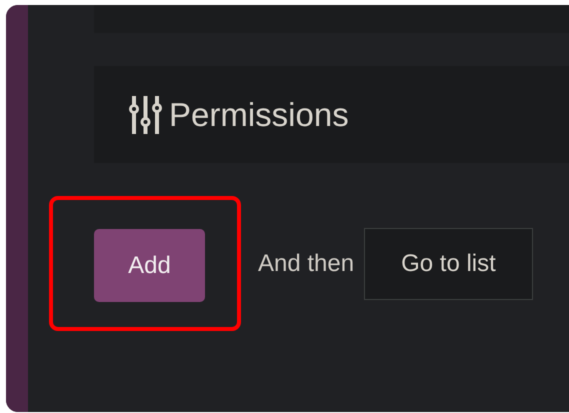 This screenshot has height=413, width=569. I want to click on section-title: Permissions, so click(259, 115).